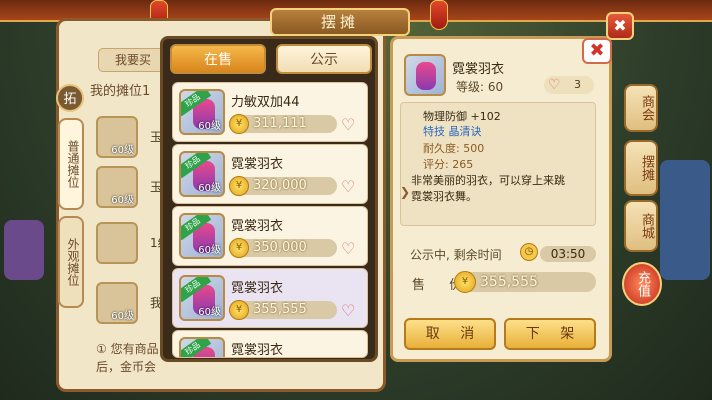  Describe the element at coordinates (577, 84) in the screenshot. I see `likes-count: 3` at that location.